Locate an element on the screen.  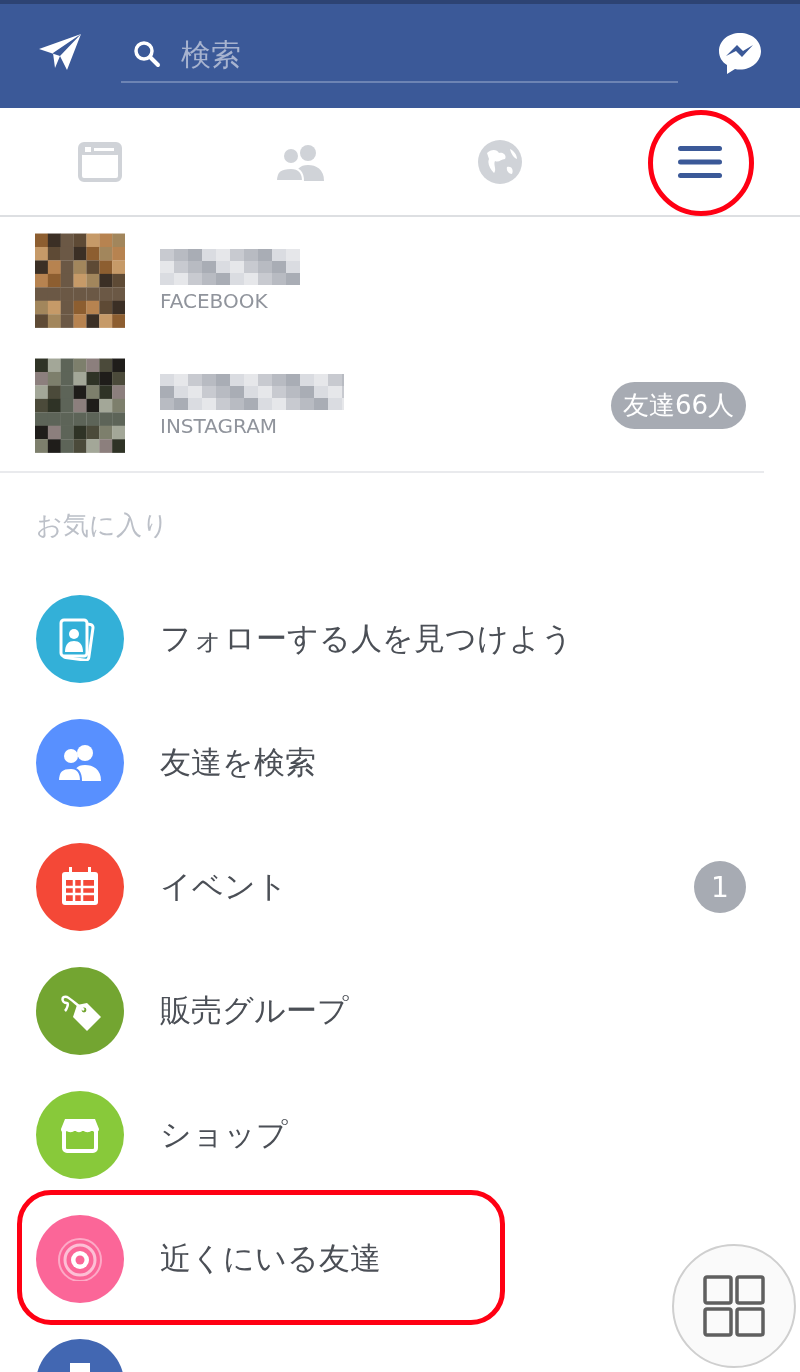
messenger-icon is located at coordinates (740, 53).